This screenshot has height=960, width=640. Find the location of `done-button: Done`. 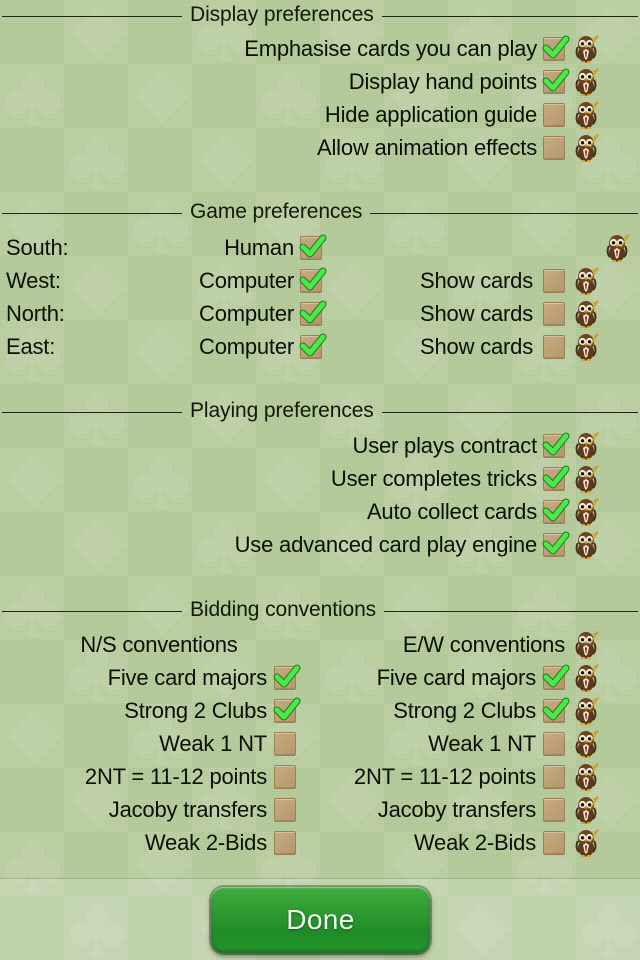

done-button: Done is located at coordinates (320, 920).